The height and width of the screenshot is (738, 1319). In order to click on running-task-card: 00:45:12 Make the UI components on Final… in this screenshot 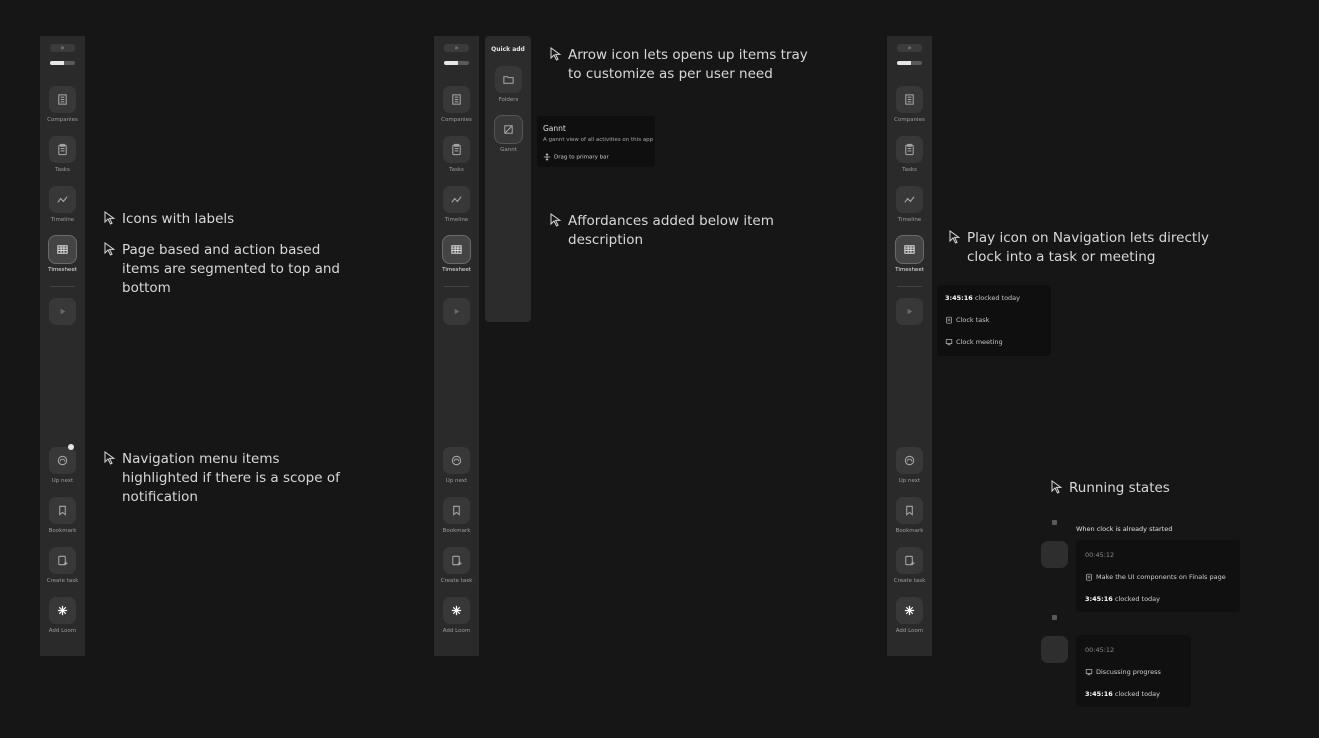, I will do `click(1158, 576)`.